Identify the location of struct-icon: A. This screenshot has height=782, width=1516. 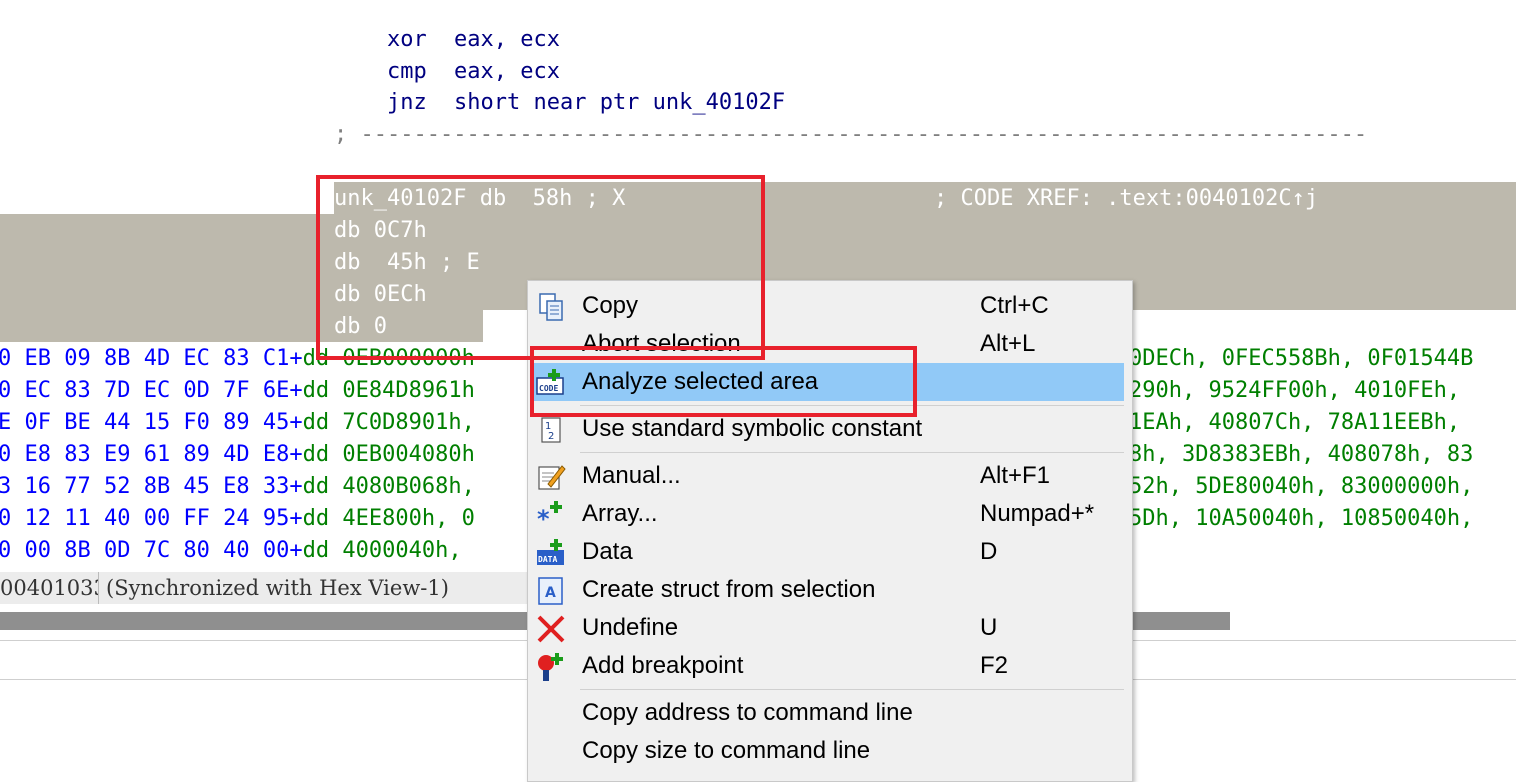
(551, 591).